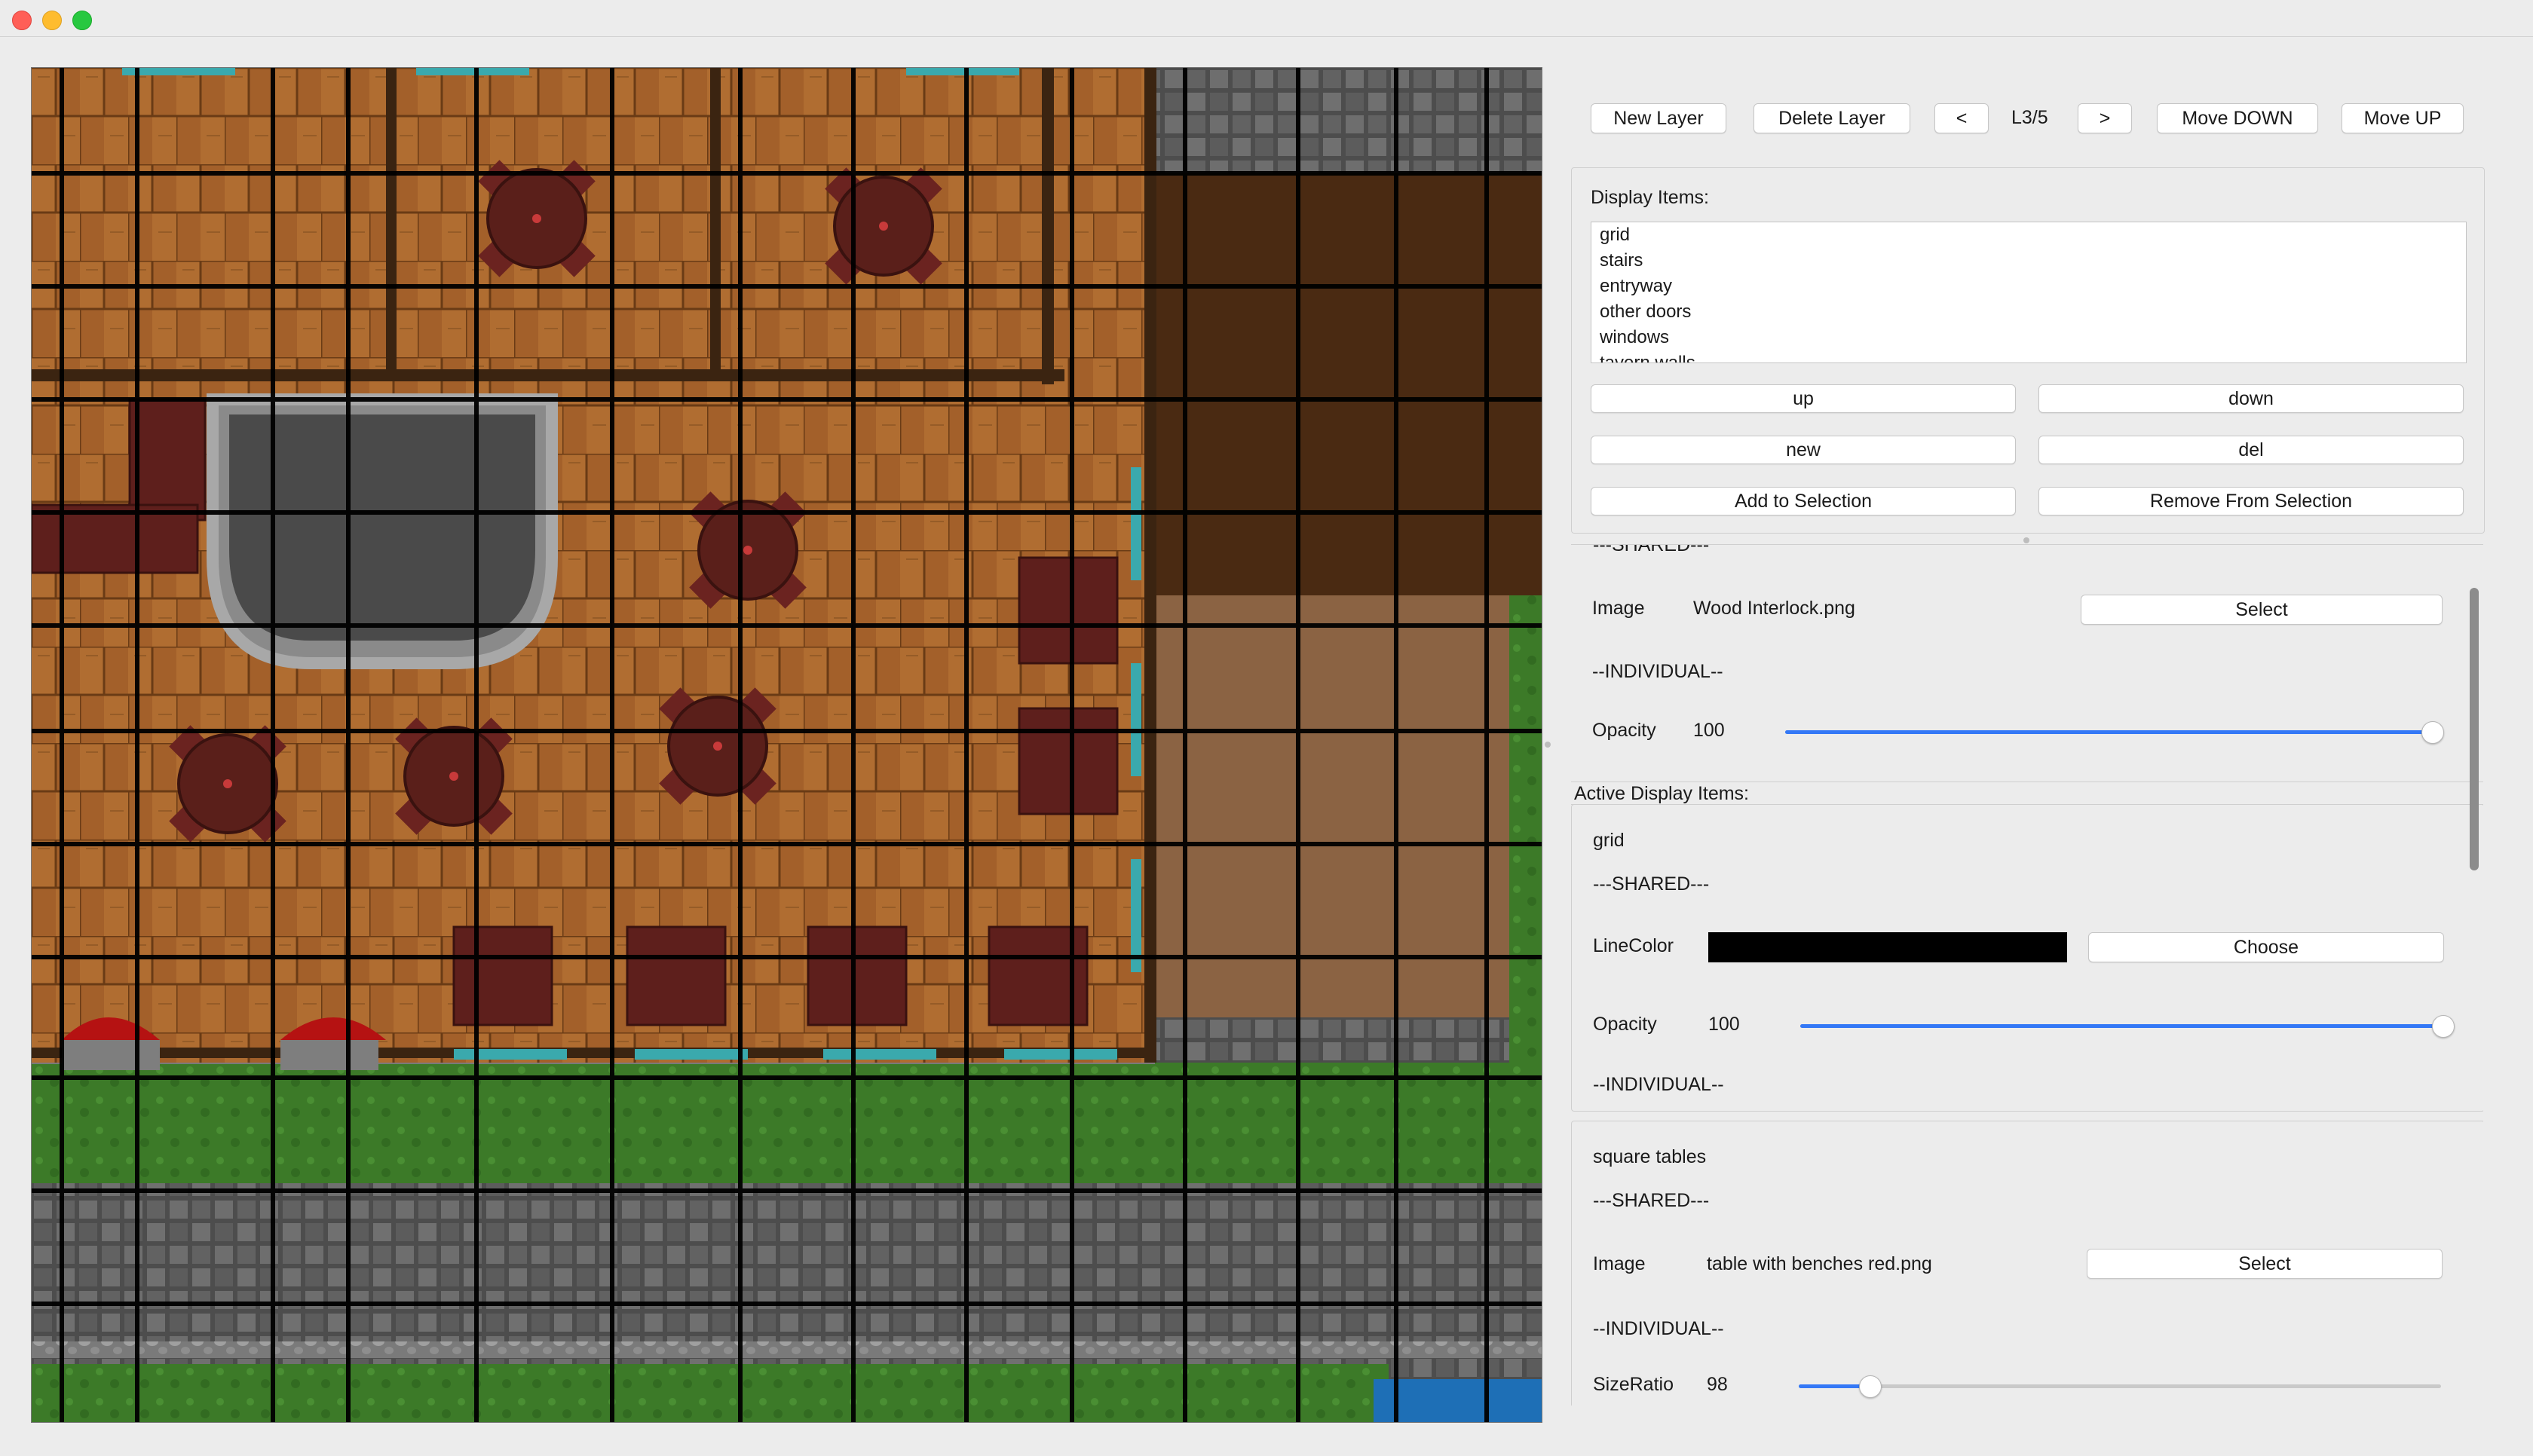  I want to click on layer-indicator: L3/5, so click(2029, 117).